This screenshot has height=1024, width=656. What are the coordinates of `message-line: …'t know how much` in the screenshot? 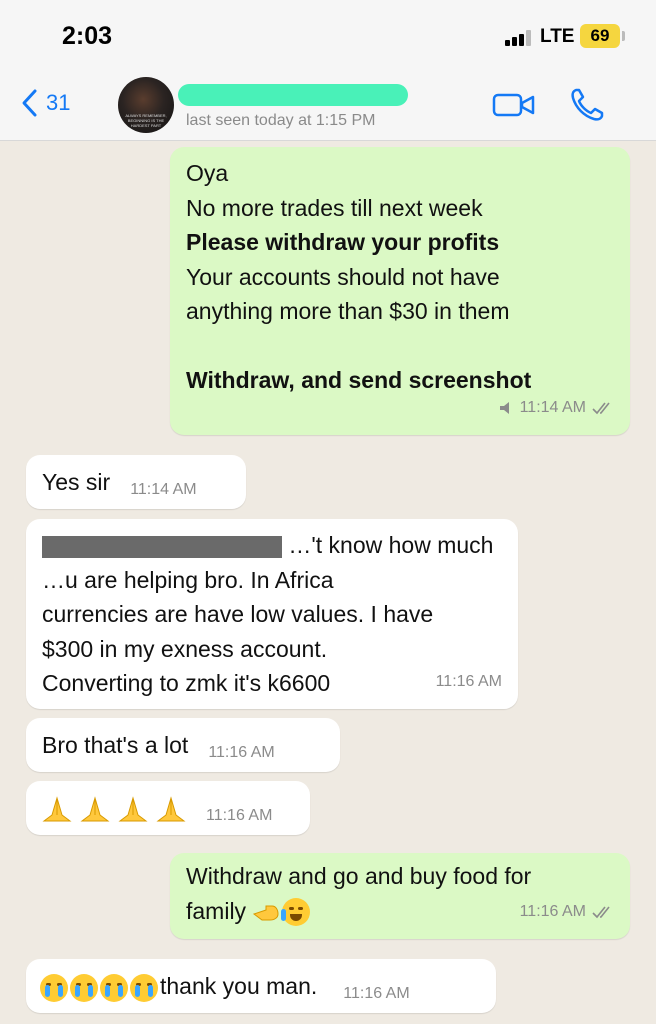 It's located at (267, 545).